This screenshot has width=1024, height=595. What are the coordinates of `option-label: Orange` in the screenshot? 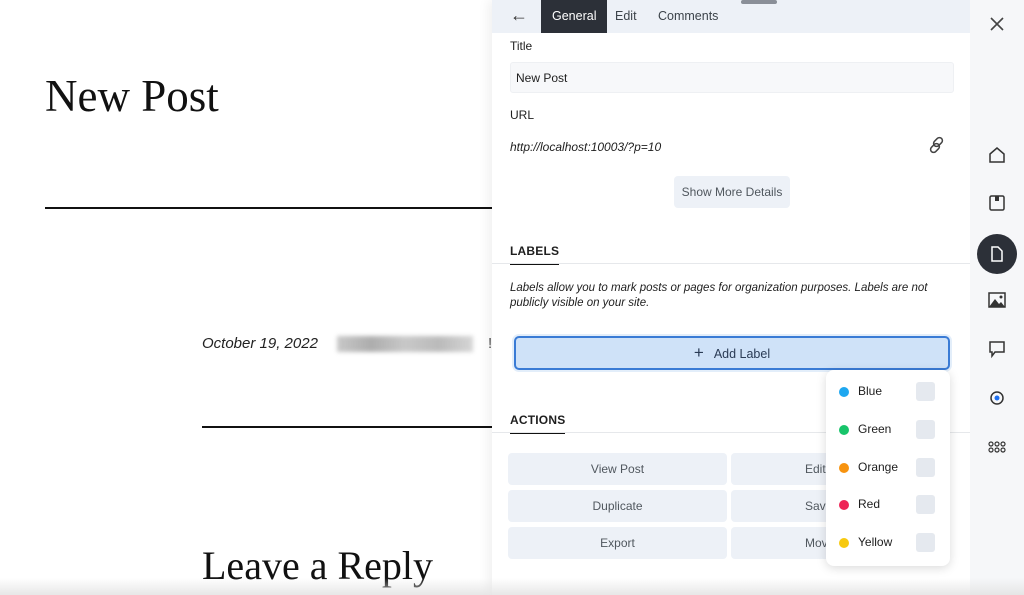 It's located at (878, 467).